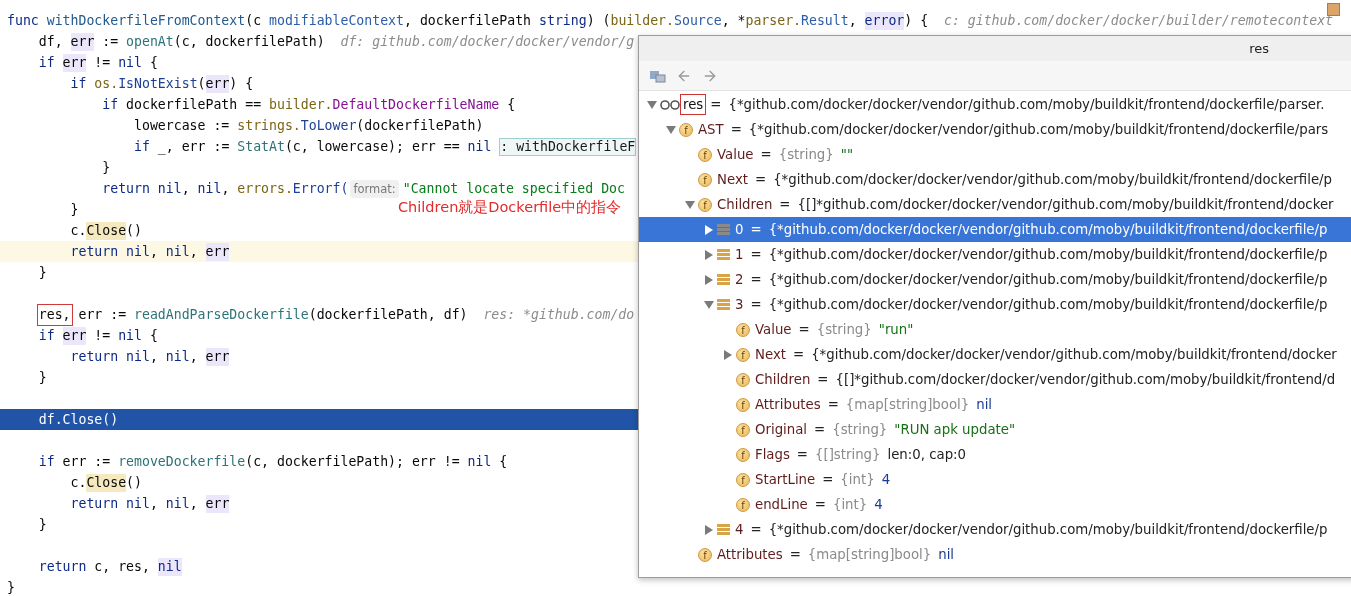  What do you see at coordinates (54, 314) in the screenshot?
I see `annotated-variable: res,` at bounding box center [54, 314].